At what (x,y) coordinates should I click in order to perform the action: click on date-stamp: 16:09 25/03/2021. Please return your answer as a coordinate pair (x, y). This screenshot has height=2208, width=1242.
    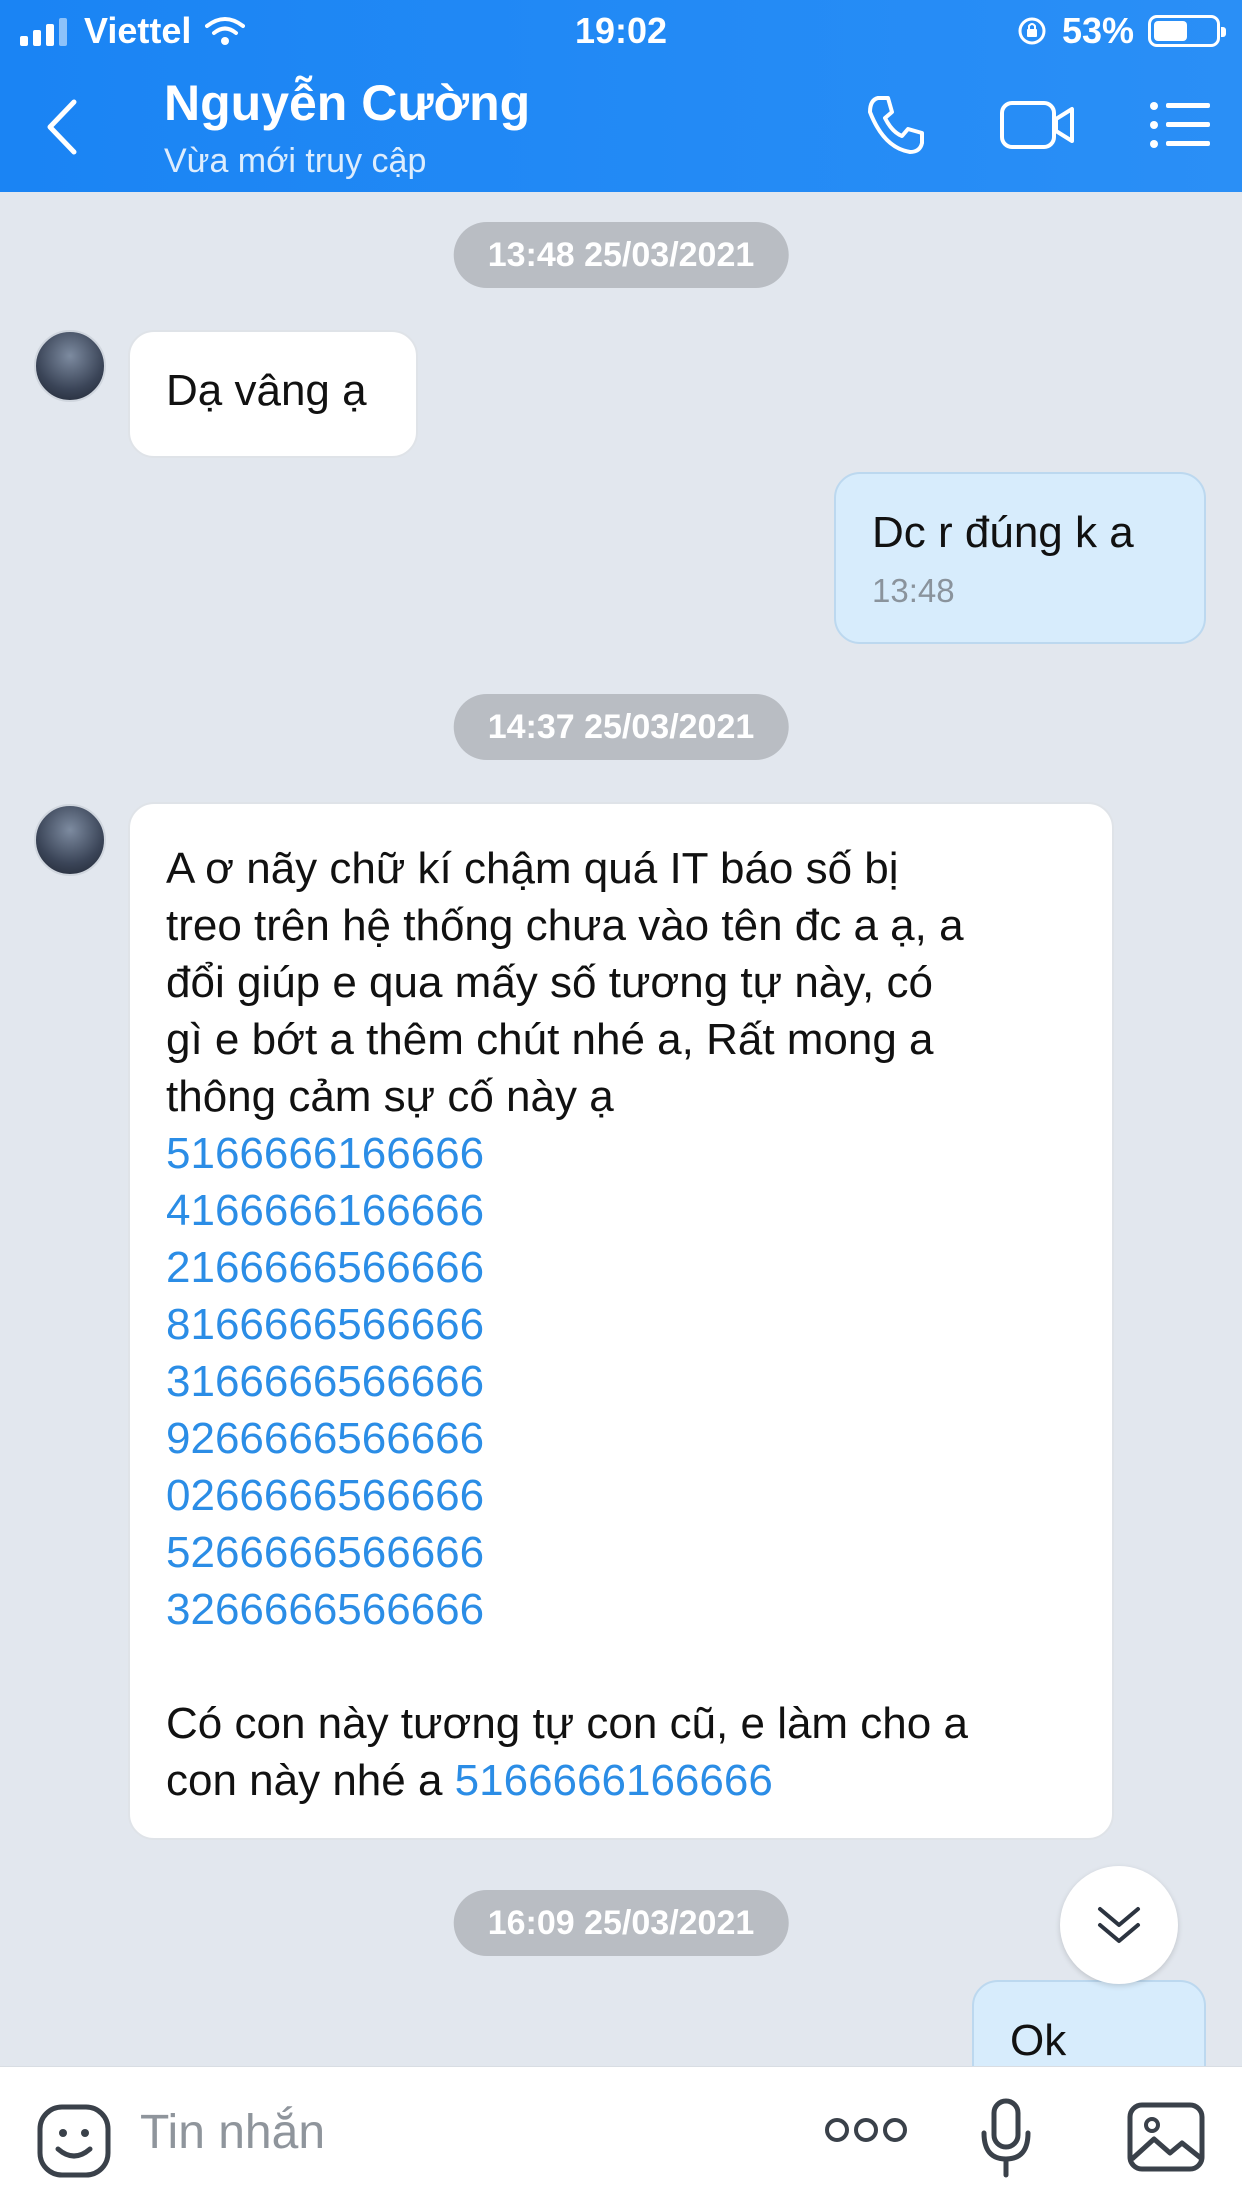
    Looking at the image, I should click on (621, 1923).